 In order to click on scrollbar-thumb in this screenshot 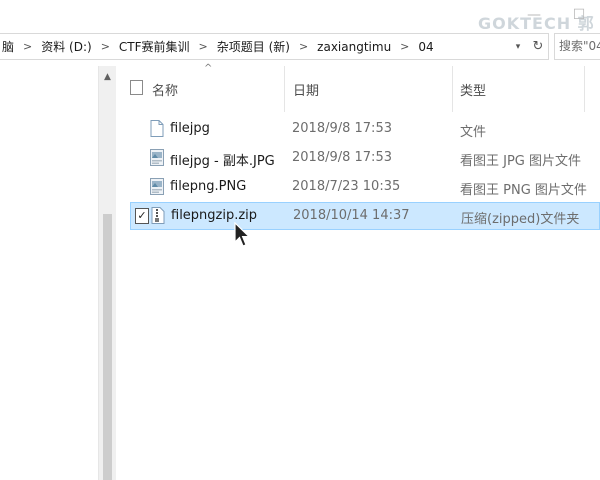, I will do `click(107, 347)`.